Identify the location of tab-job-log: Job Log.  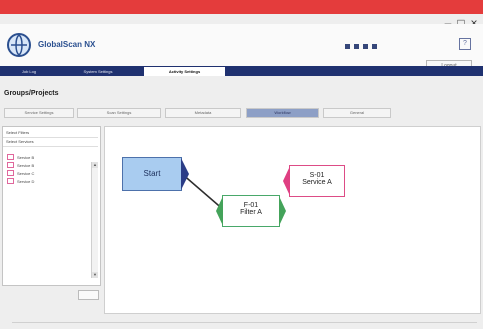
(29, 71).